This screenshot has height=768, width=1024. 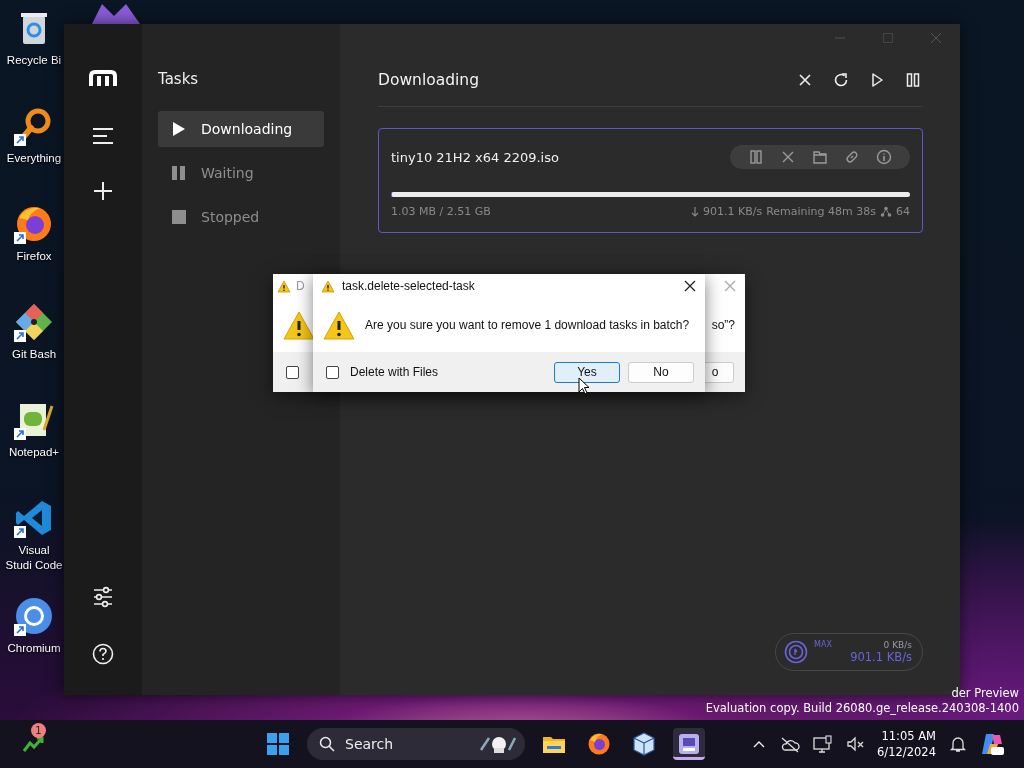 What do you see at coordinates (992, 744) in the screenshot?
I see `copilot-icon` at bounding box center [992, 744].